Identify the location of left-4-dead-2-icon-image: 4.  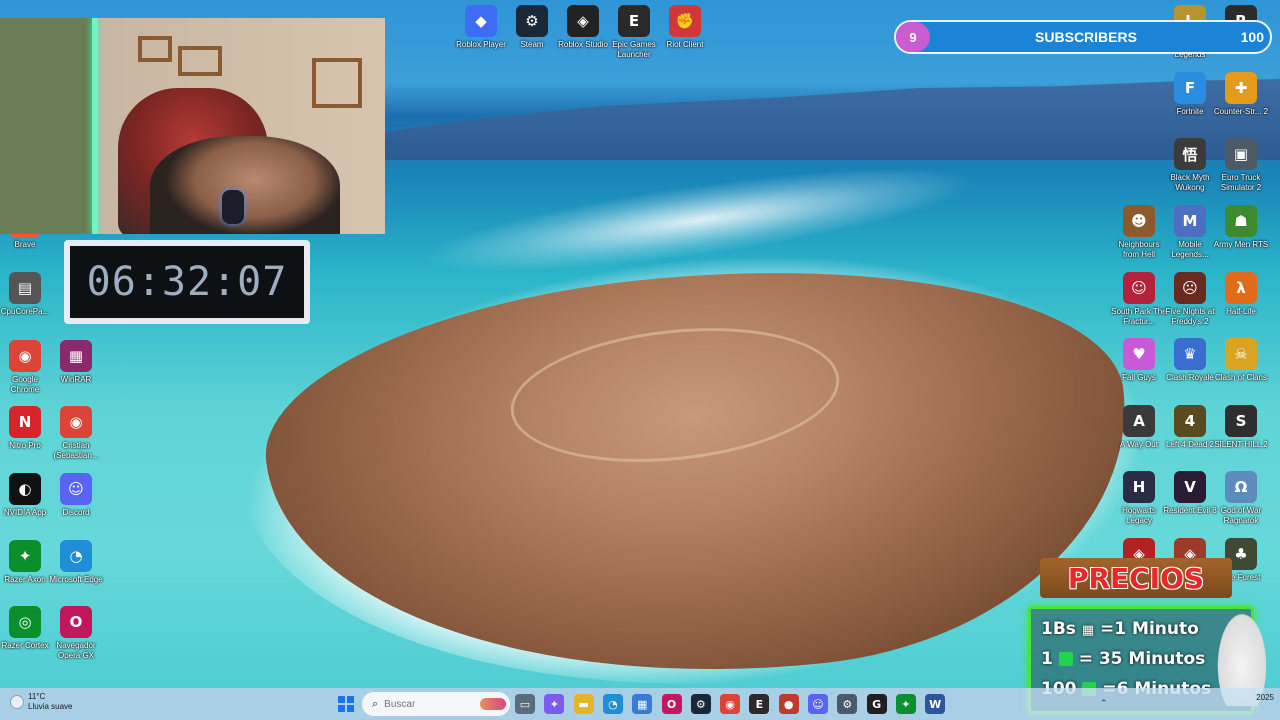
(1190, 421).